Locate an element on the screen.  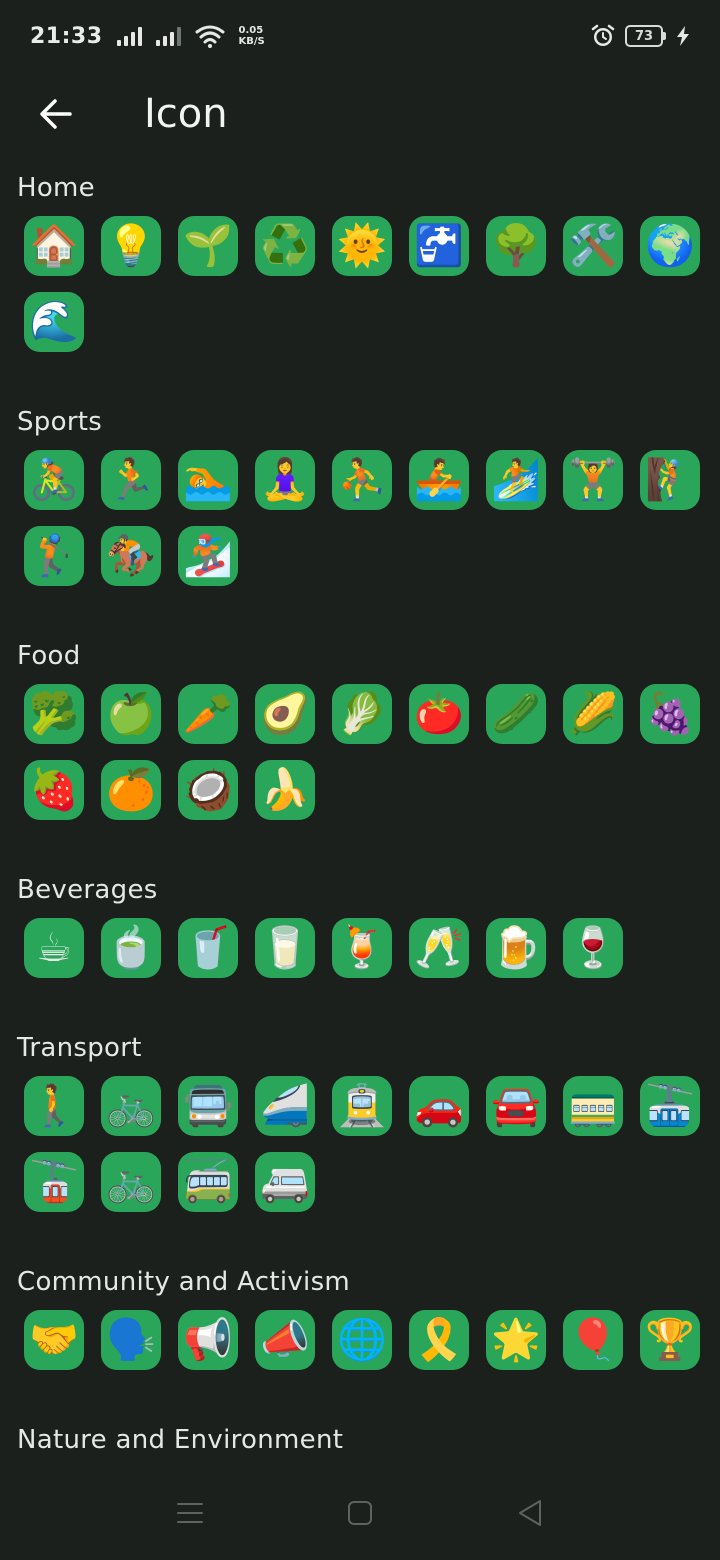
icon-option: 🏂 is located at coordinates (208, 556).